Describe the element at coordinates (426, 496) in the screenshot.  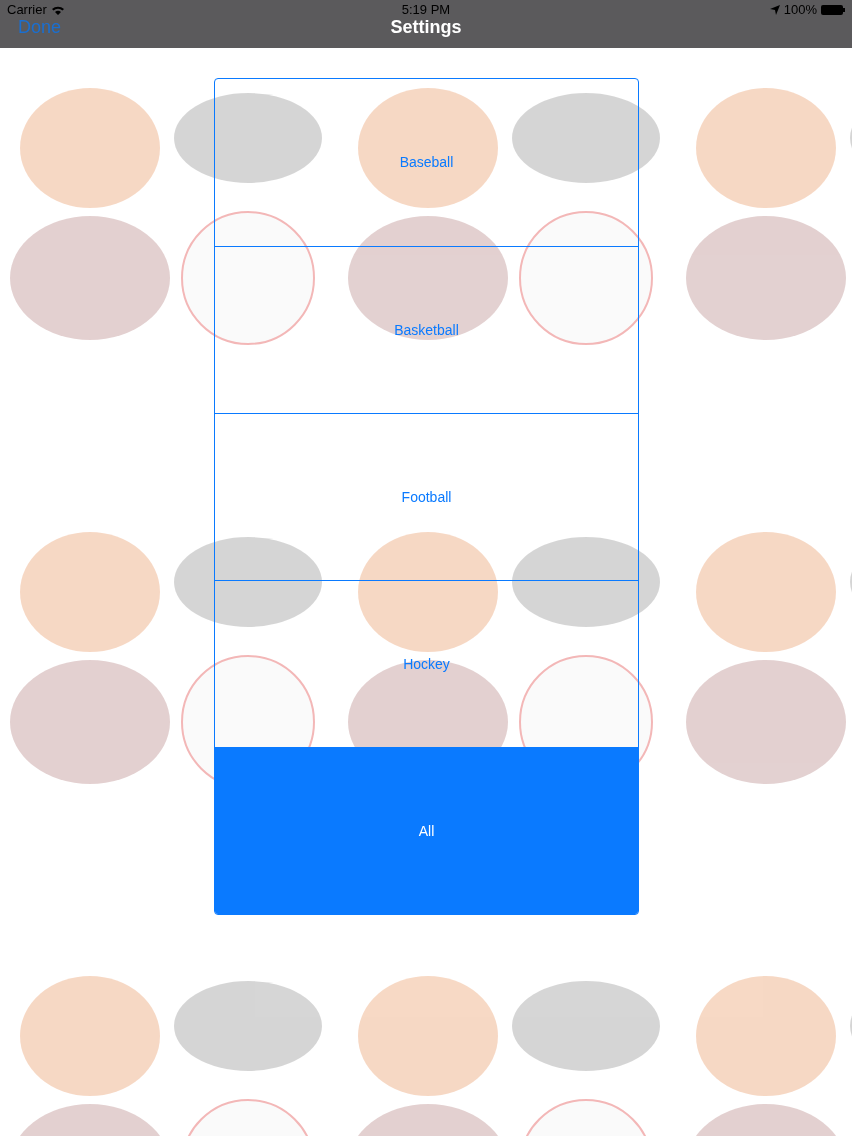
I see `sport-option: Football` at that location.